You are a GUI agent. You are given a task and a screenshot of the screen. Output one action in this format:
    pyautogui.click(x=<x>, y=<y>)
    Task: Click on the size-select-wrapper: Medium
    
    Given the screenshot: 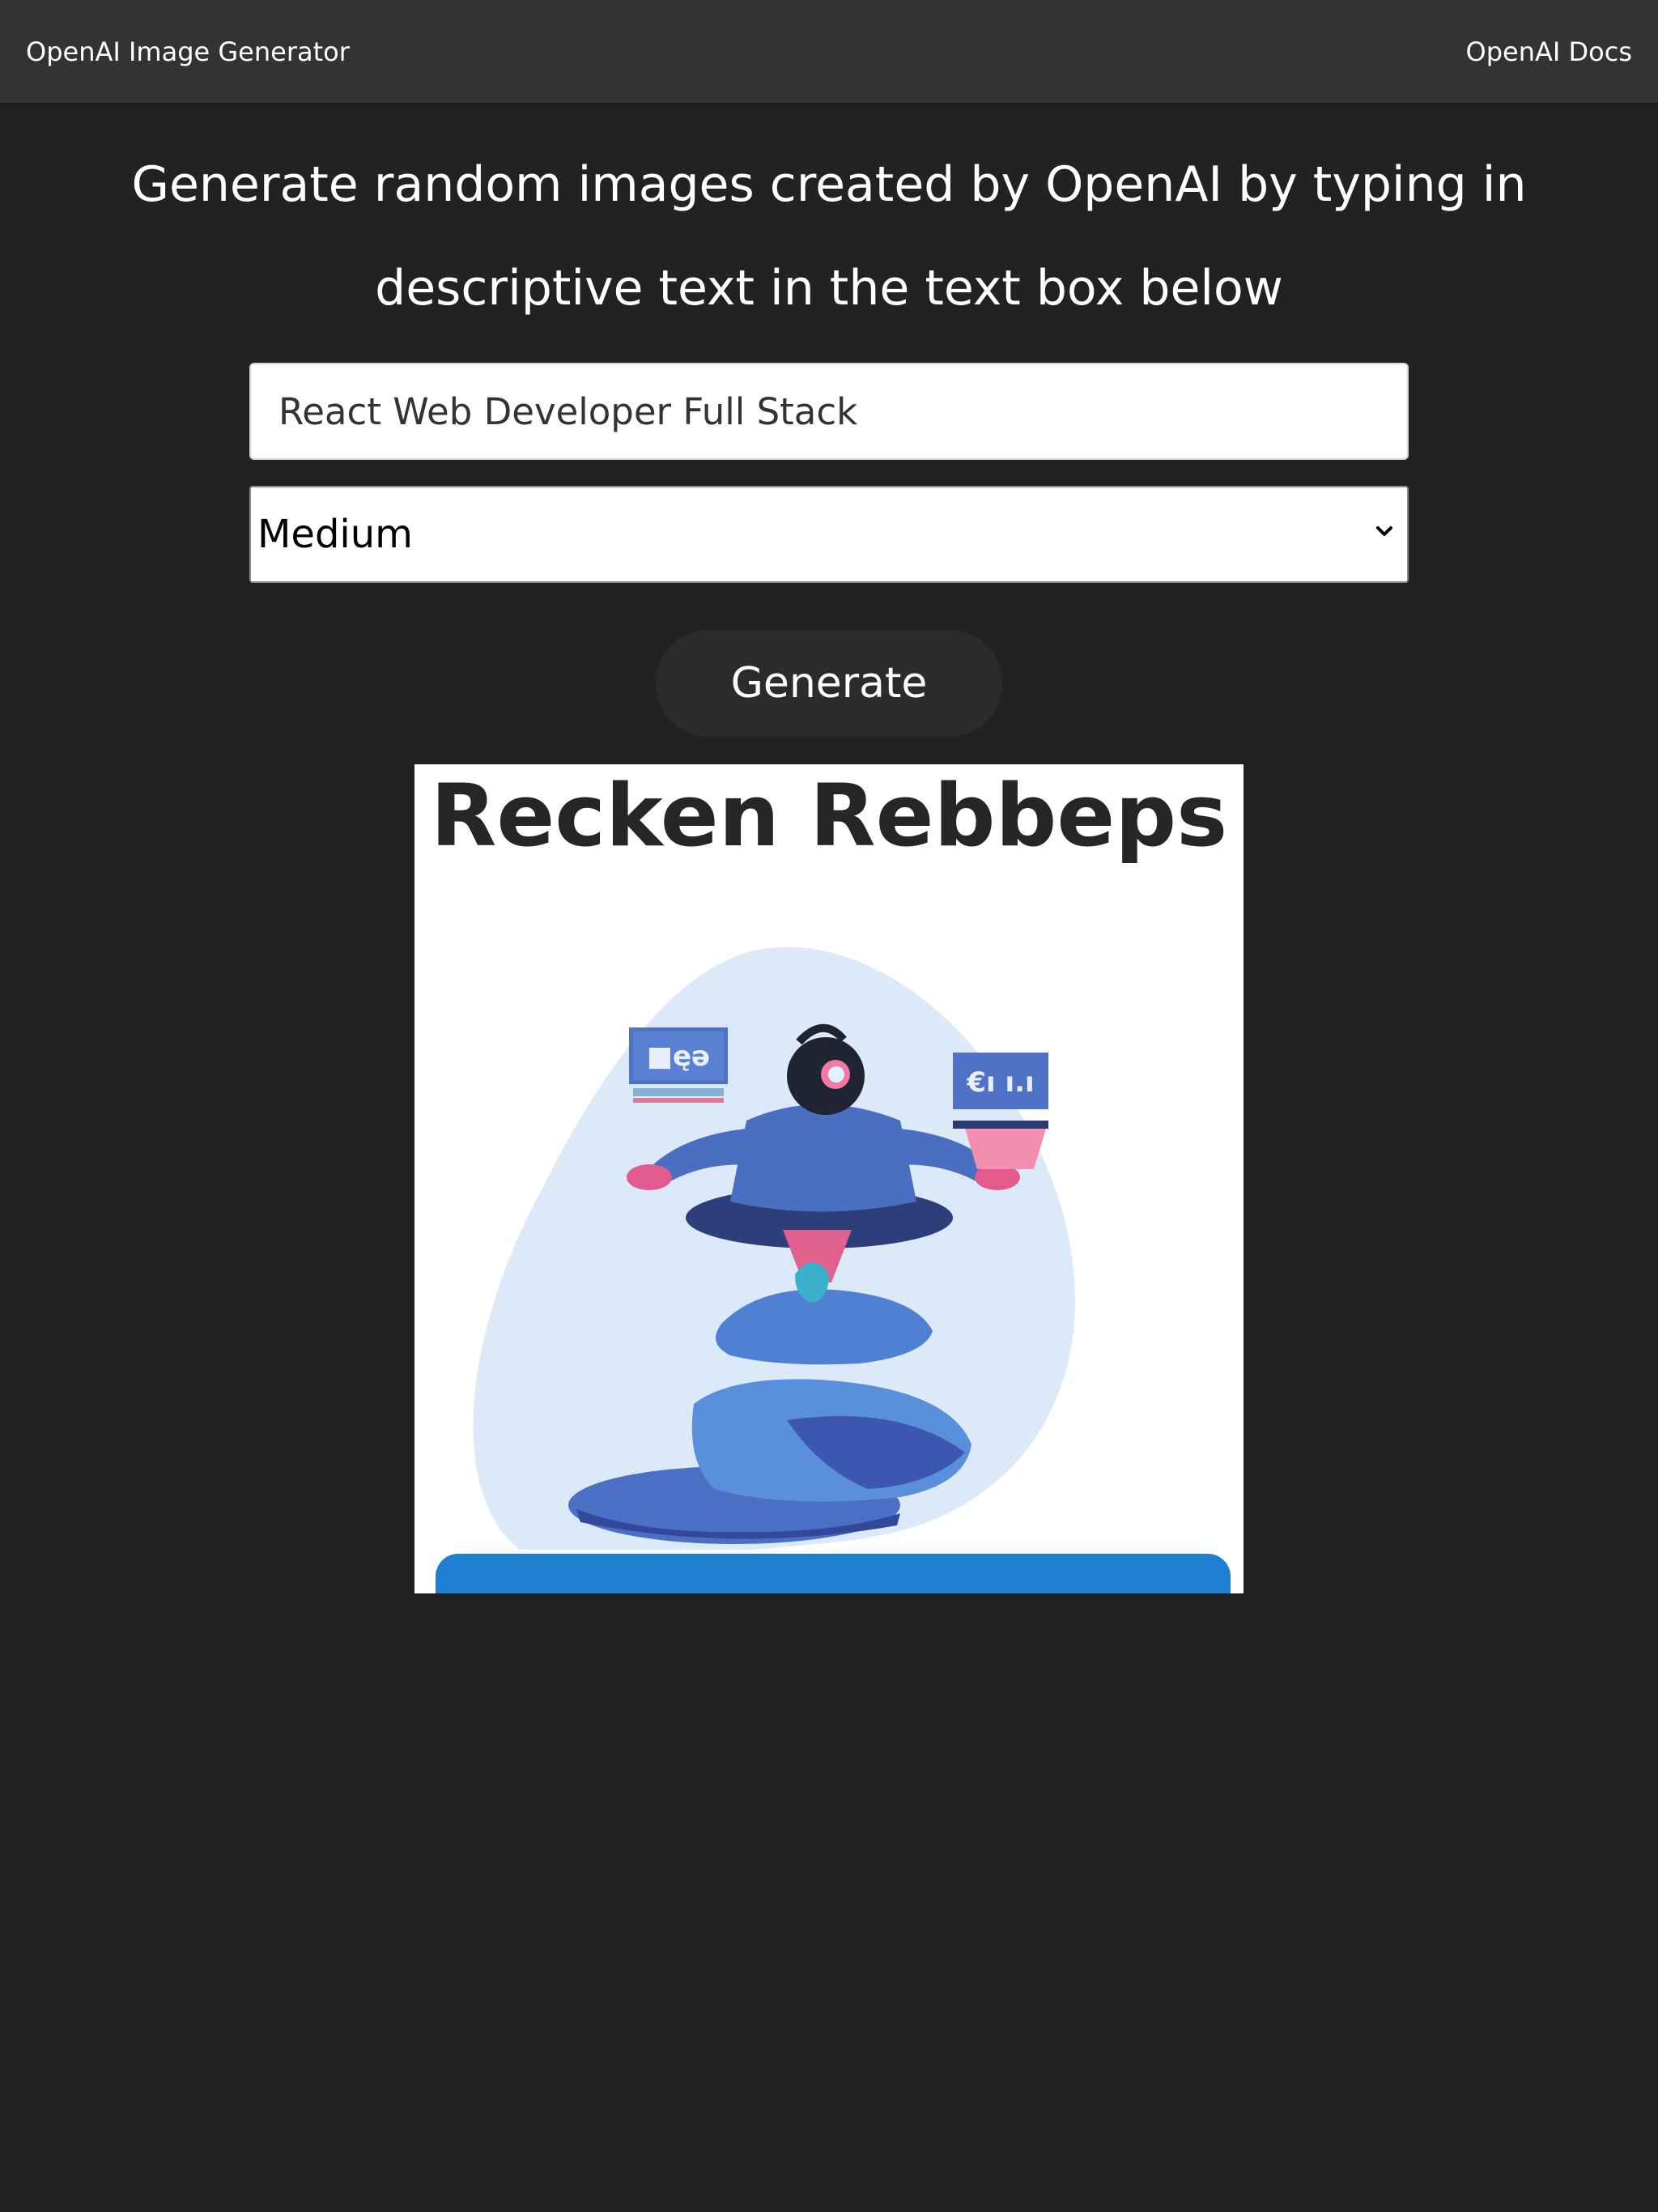 What is the action you would take?
    pyautogui.click(x=829, y=535)
    